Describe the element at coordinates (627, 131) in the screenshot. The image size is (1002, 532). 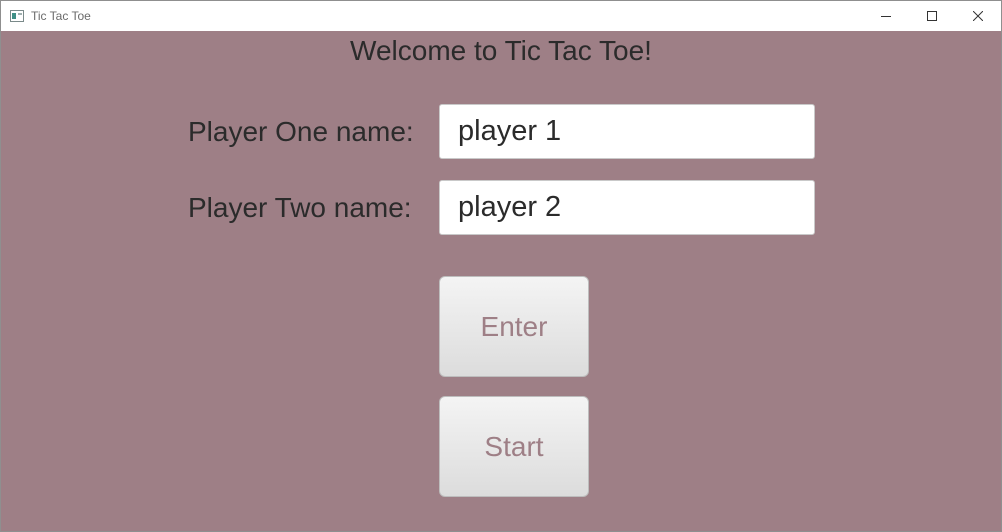
I see `player-one-name-input` at that location.